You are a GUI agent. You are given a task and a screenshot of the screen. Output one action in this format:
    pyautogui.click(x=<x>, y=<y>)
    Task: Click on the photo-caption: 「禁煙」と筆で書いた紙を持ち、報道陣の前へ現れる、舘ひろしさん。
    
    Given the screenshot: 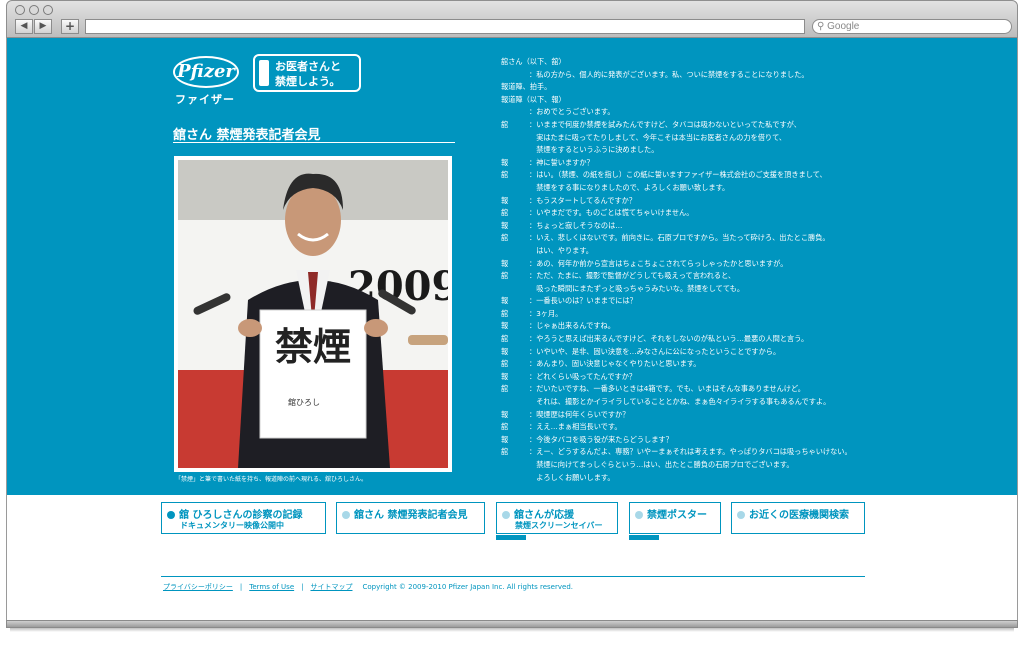 What is the action you would take?
    pyautogui.click(x=271, y=479)
    